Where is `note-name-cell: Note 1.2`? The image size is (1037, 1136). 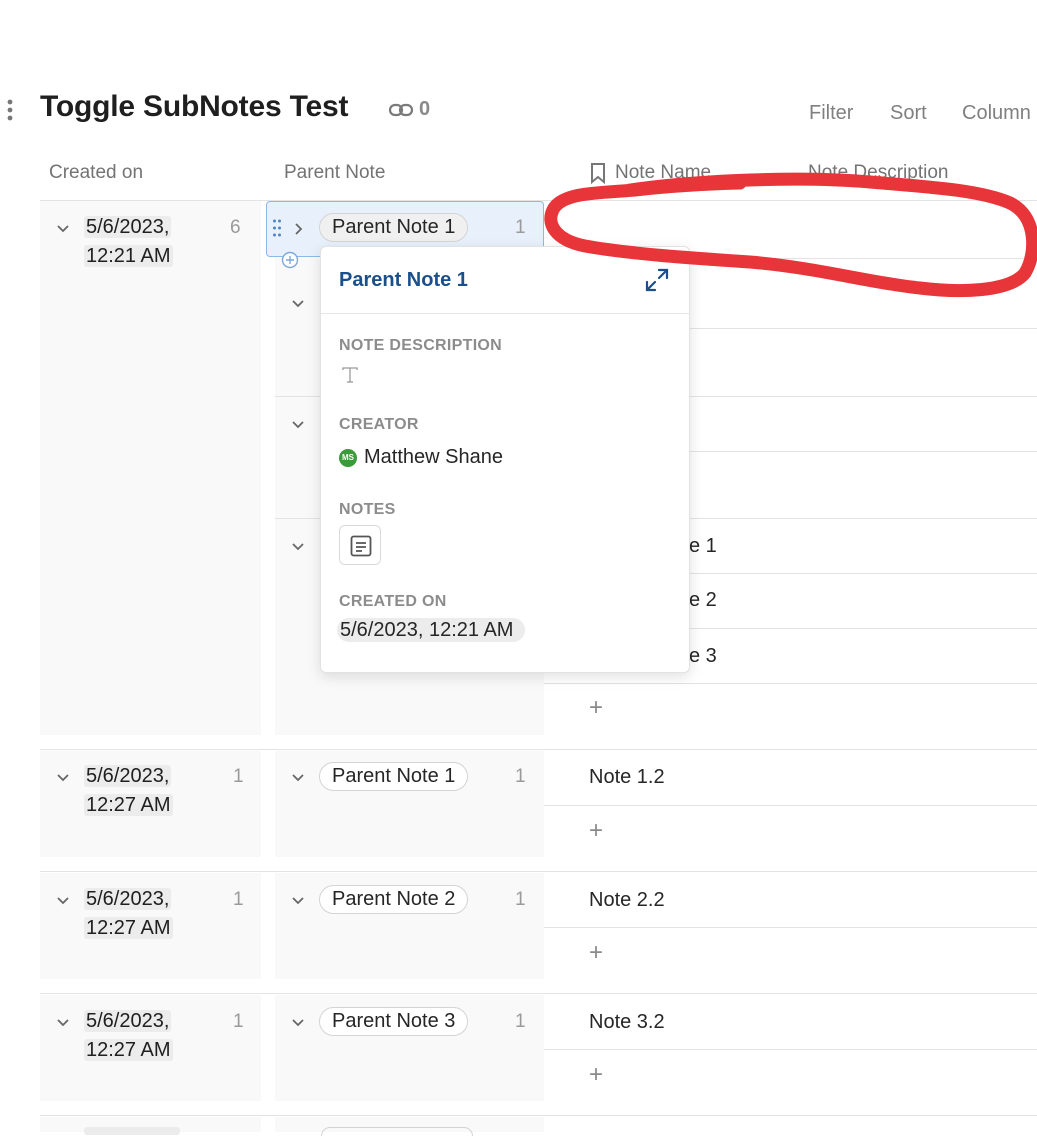
note-name-cell: Note 1.2 is located at coordinates (627, 777).